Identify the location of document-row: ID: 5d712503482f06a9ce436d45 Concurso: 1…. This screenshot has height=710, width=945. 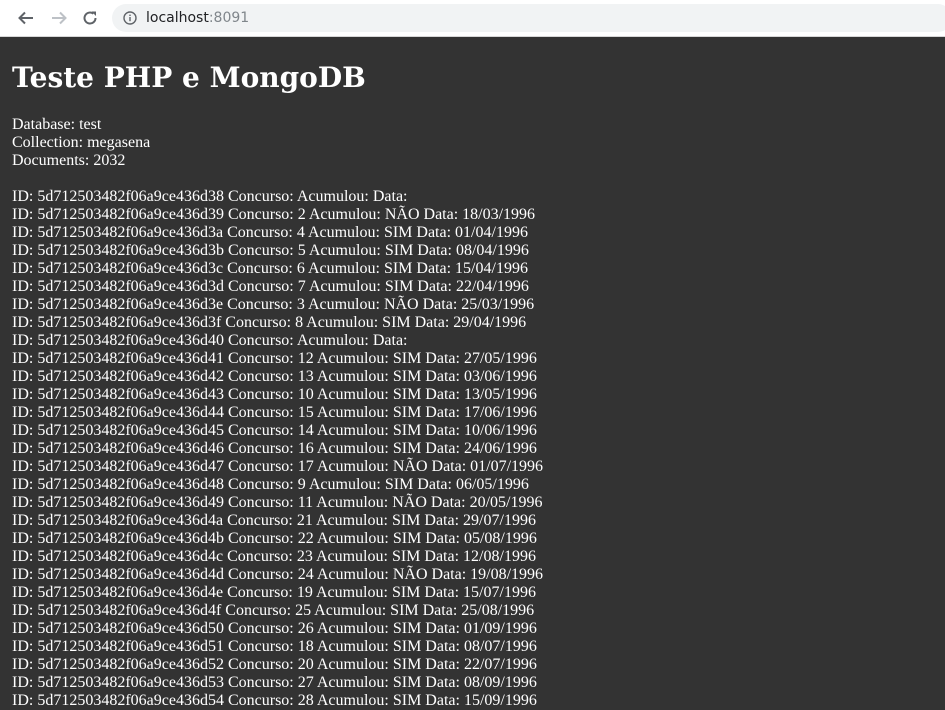
(274, 430).